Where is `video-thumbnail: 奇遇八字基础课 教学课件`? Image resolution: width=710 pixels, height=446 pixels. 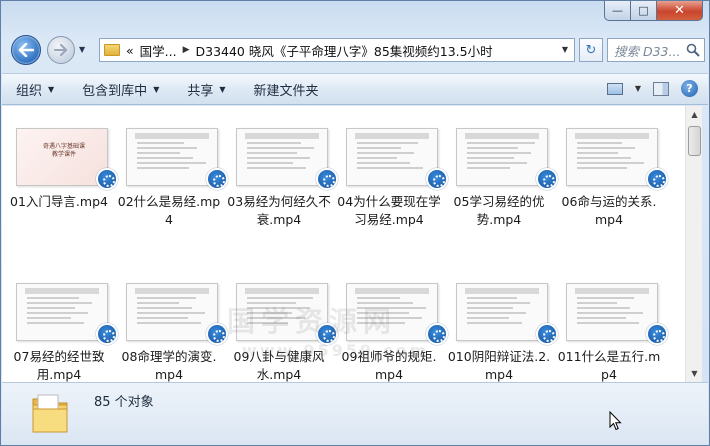 video-thumbnail: 奇遇八字基础课 教学课件 is located at coordinates (62, 157).